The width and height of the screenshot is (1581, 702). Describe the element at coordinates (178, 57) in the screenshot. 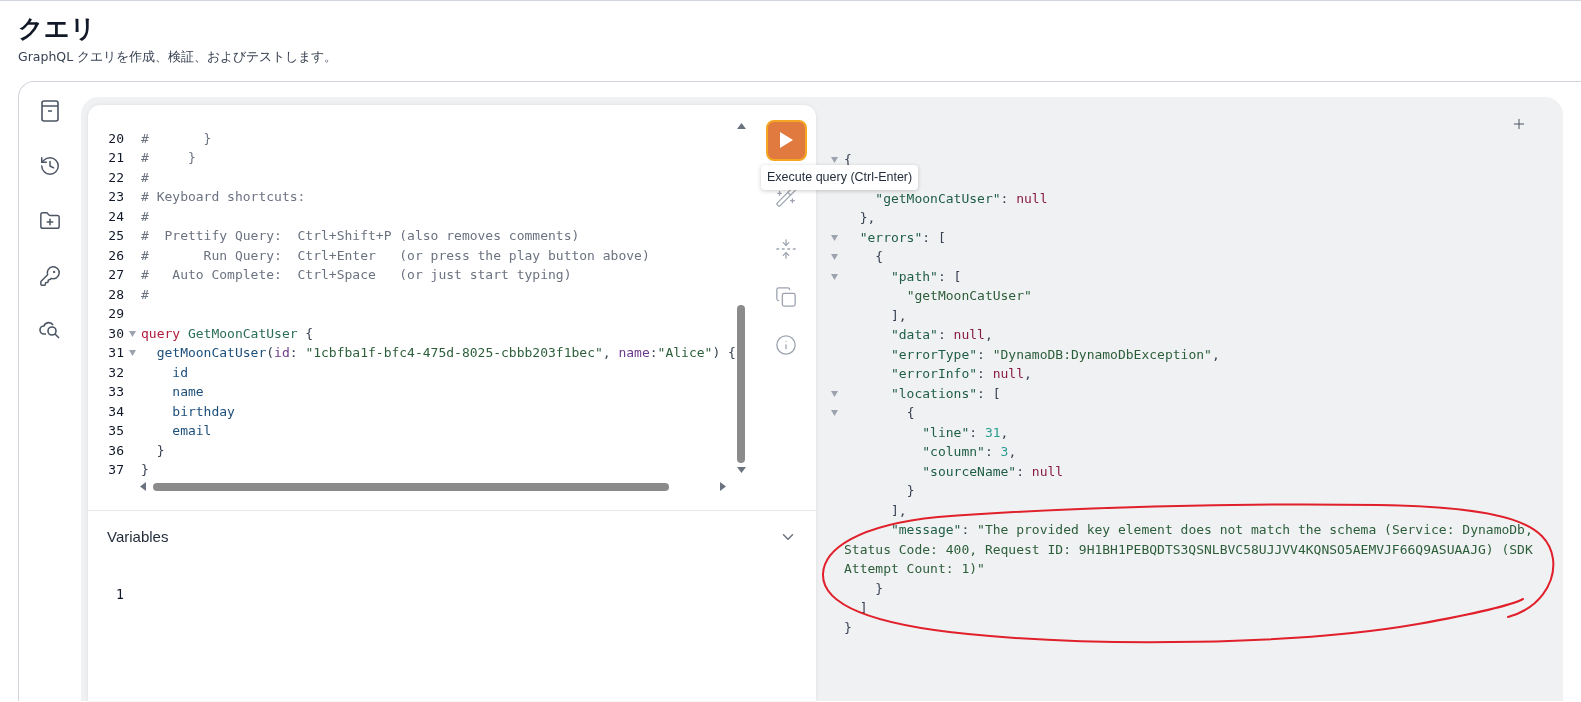

I see `page-subtitle: GraphQL クエリを作成、検証、およびテストします。` at that location.